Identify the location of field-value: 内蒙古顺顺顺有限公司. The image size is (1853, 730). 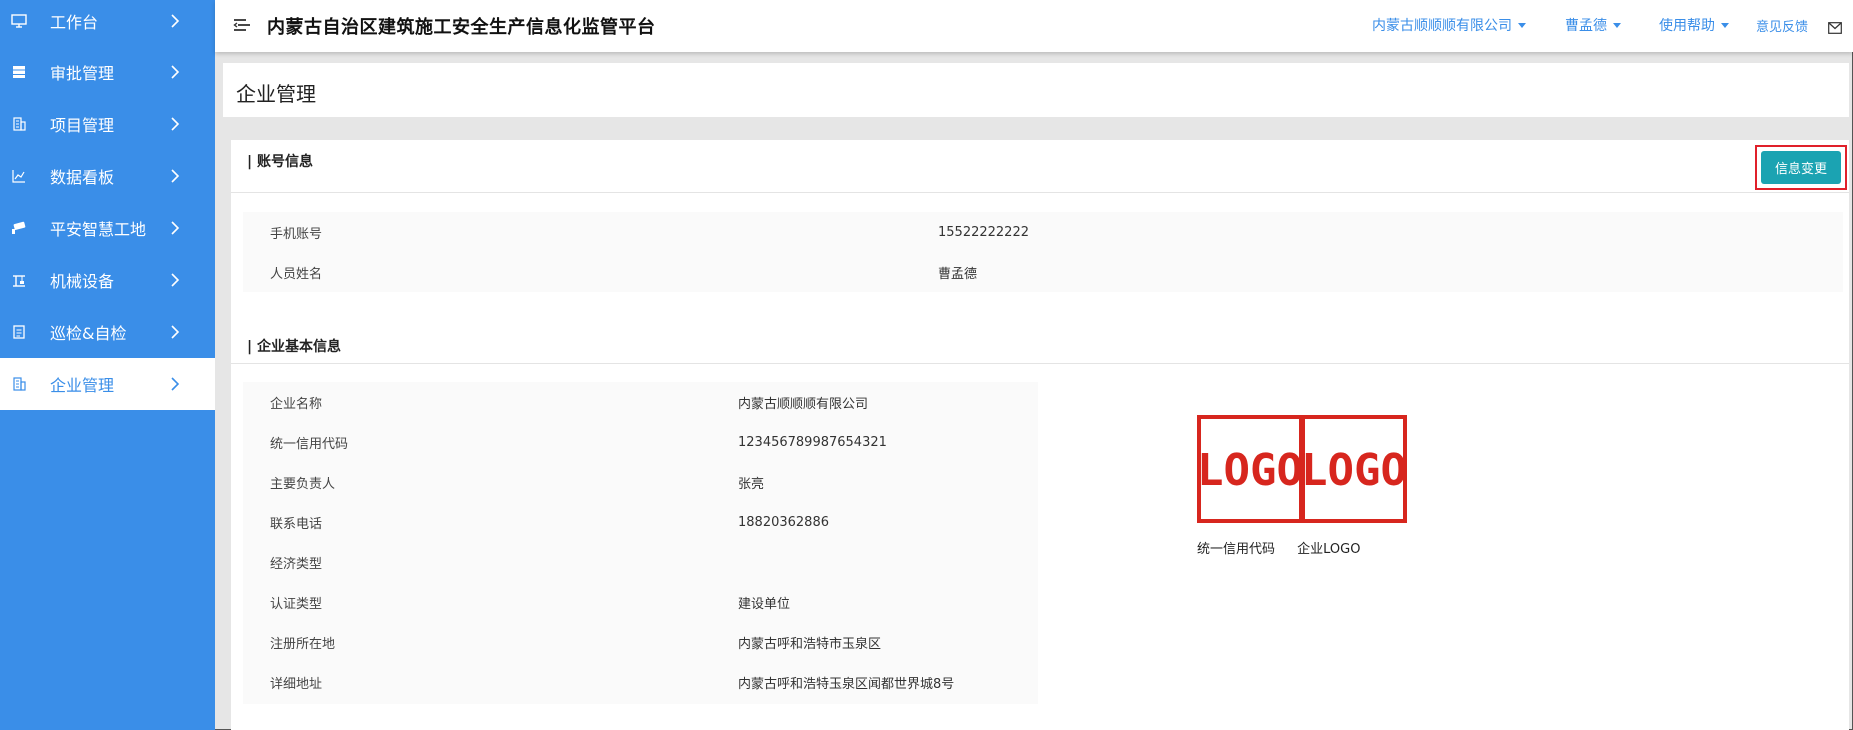
(803, 404).